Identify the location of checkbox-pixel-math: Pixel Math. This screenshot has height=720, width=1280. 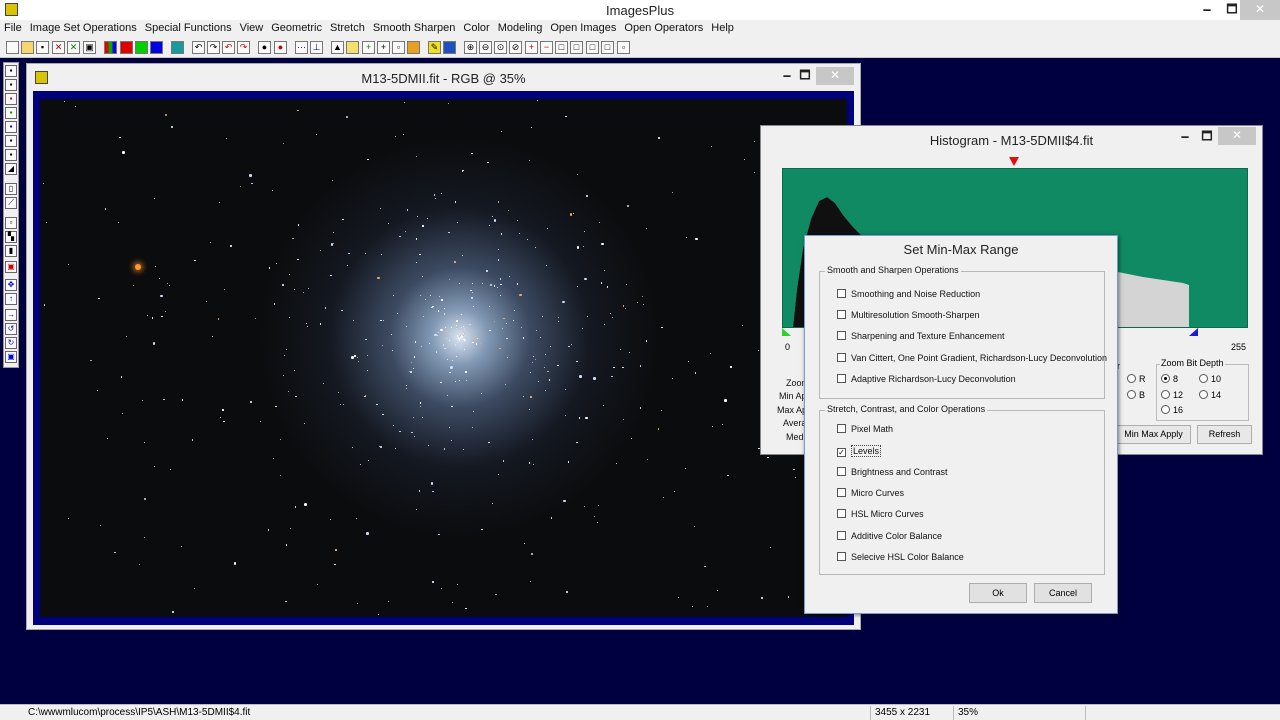
(865, 429).